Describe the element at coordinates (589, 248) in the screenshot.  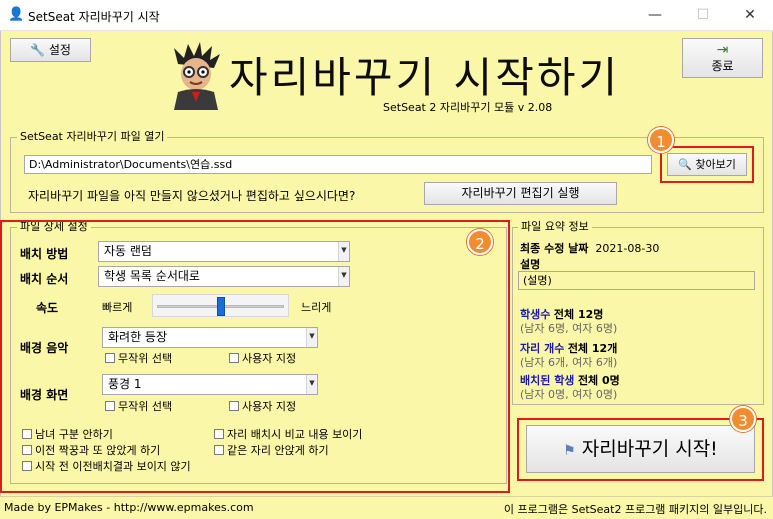
I see `modified-row: 최종 수정 날짜 2021-08-30` at that location.